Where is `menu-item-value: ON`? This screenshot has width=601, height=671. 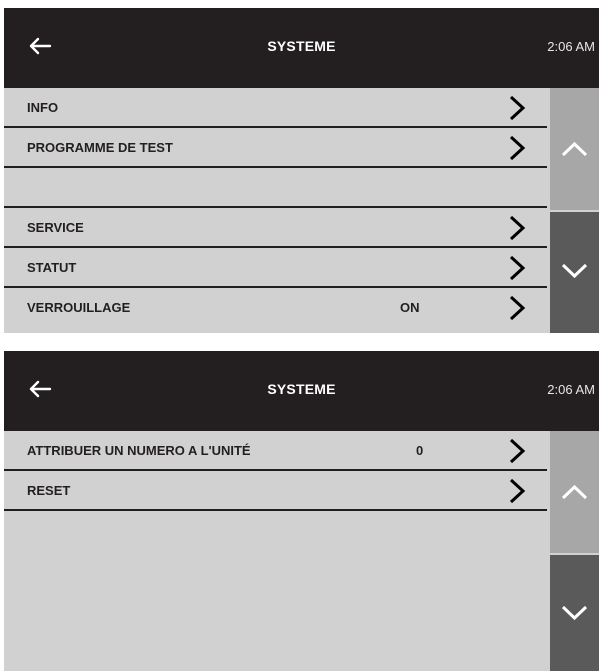
menu-item-value: ON is located at coordinates (410, 307).